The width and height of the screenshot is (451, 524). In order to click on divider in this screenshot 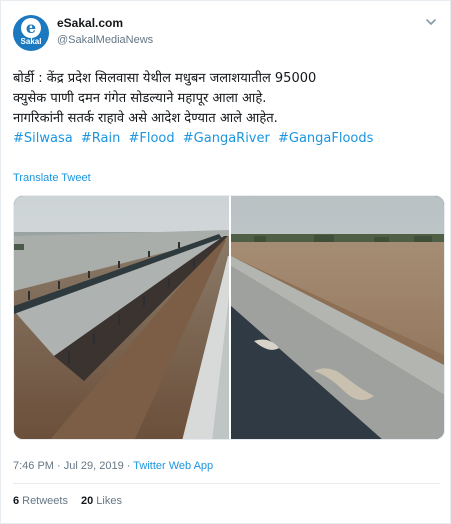, I will do `click(226, 483)`.